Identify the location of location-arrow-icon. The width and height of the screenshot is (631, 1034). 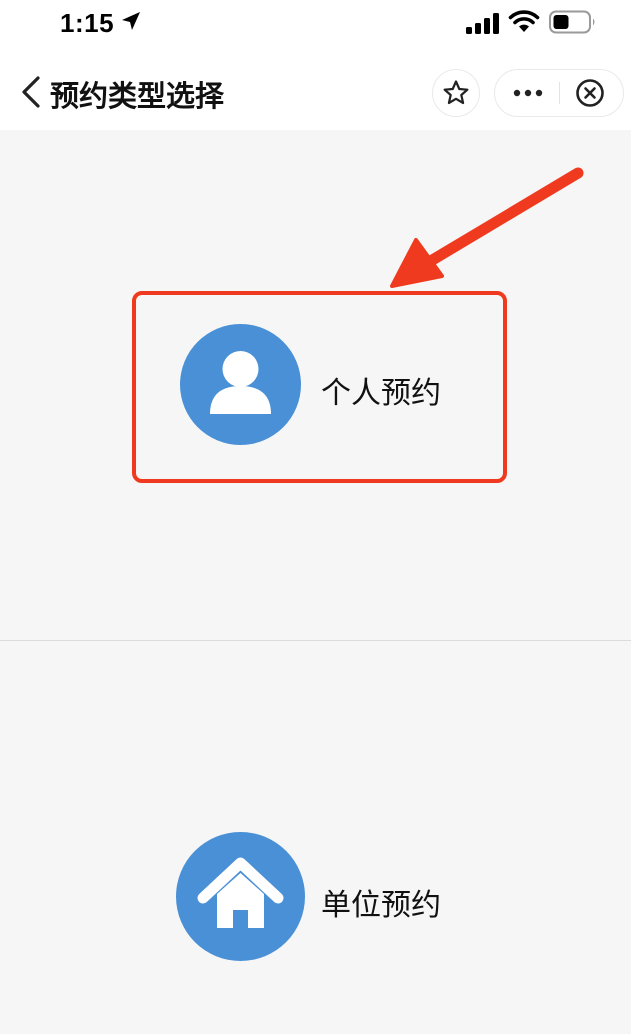
(131, 21).